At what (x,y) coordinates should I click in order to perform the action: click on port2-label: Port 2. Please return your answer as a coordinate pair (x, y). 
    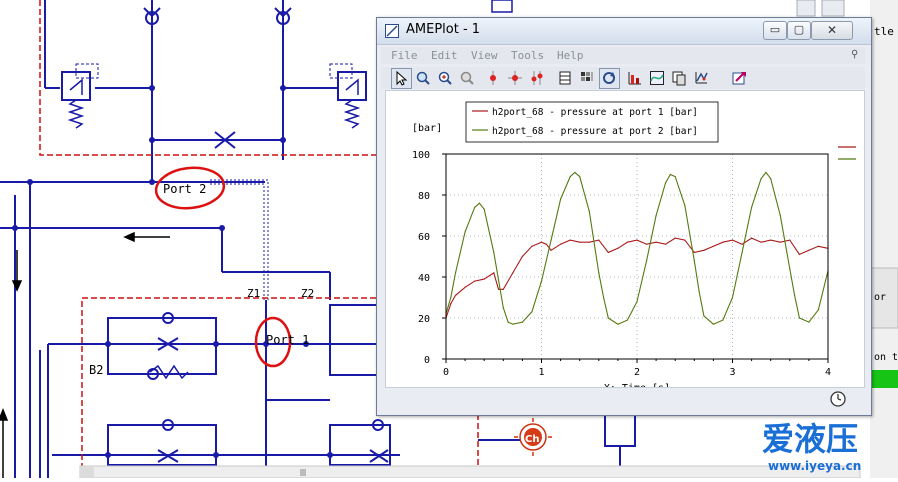
    Looking at the image, I should click on (184, 189).